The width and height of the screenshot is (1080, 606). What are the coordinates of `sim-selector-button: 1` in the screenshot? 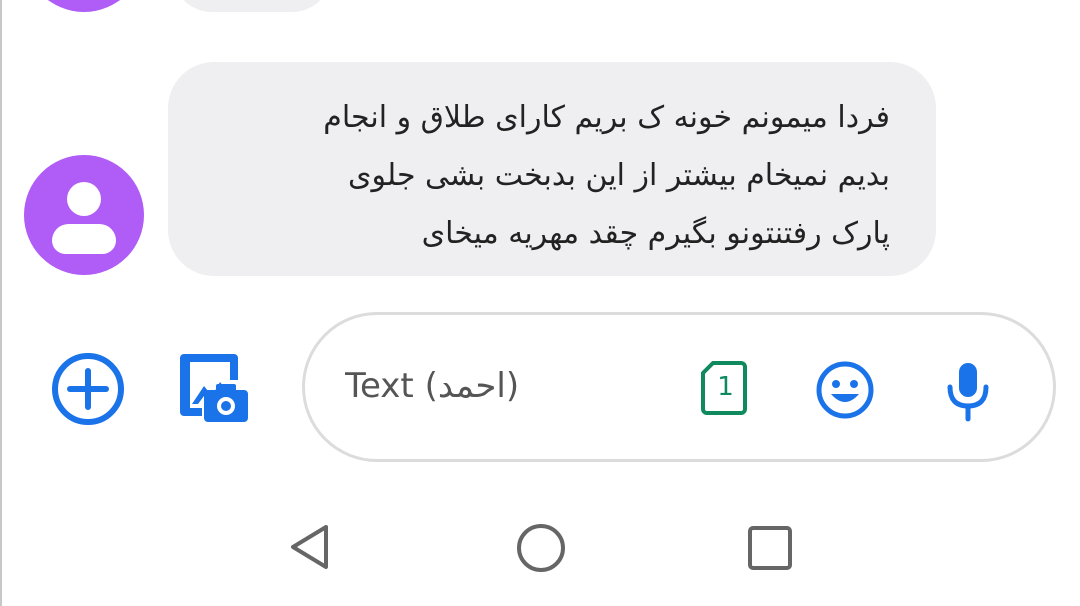 It's located at (724, 388).